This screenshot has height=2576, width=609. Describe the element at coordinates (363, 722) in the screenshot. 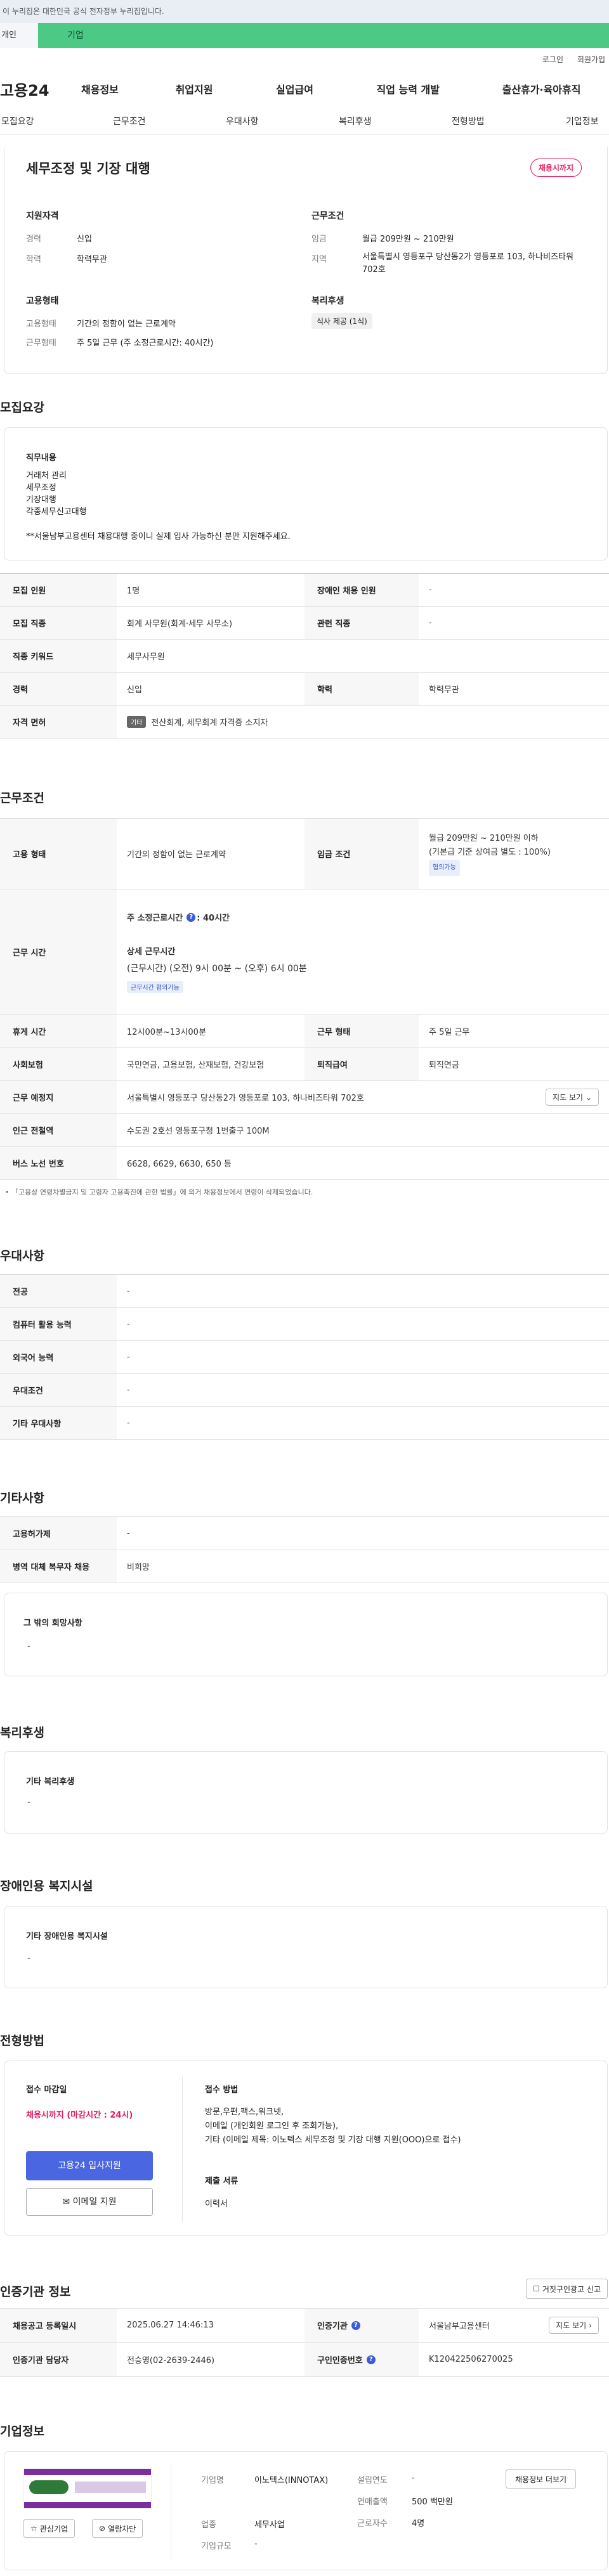

I see `table-value-wrap: 기타 전산회계, 세무회계 자격증 소지자` at that location.